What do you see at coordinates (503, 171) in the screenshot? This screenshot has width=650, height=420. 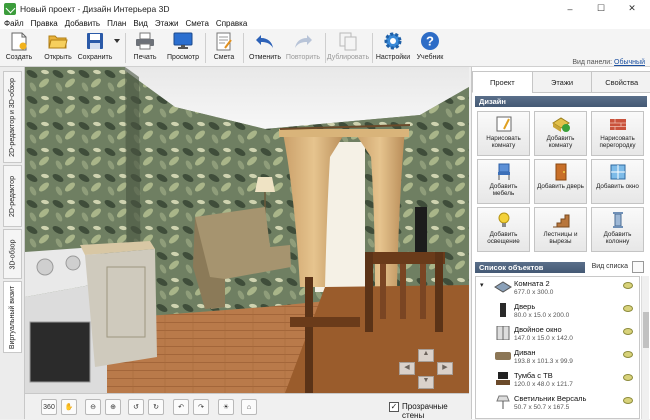 I see `chair-icon` at bounding box center [503, 171].